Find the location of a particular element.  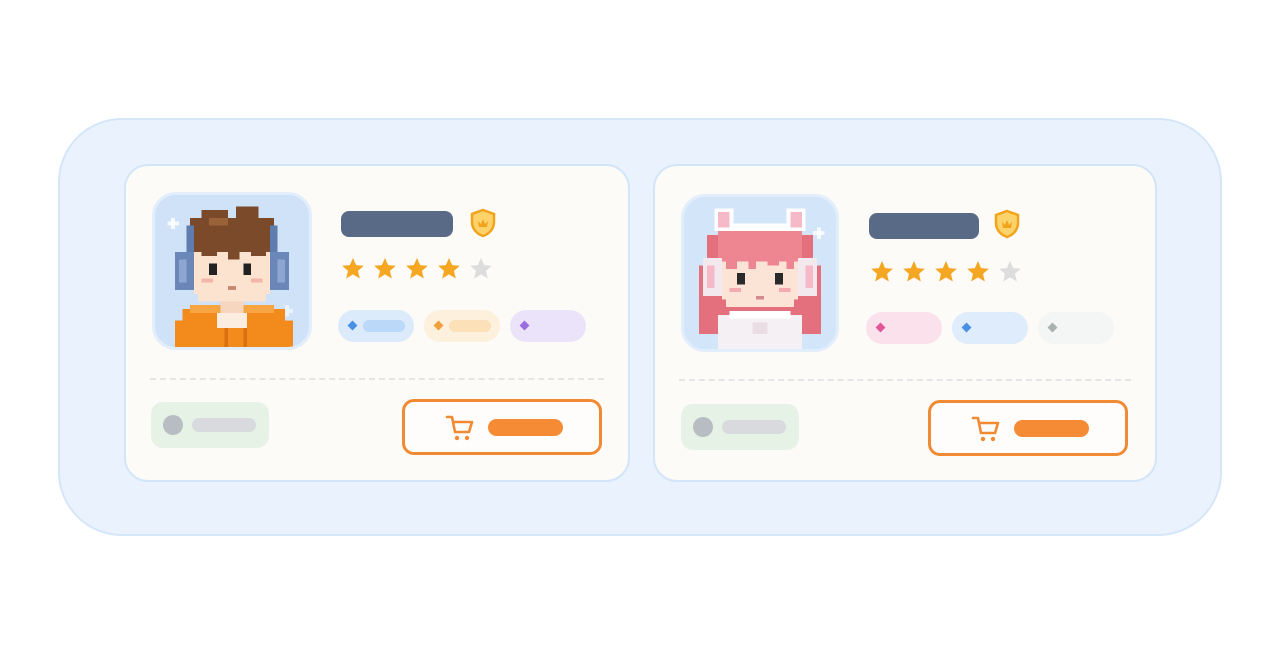

pixel-girl-cat-ears-avatar is located at coordinates (760, 273).